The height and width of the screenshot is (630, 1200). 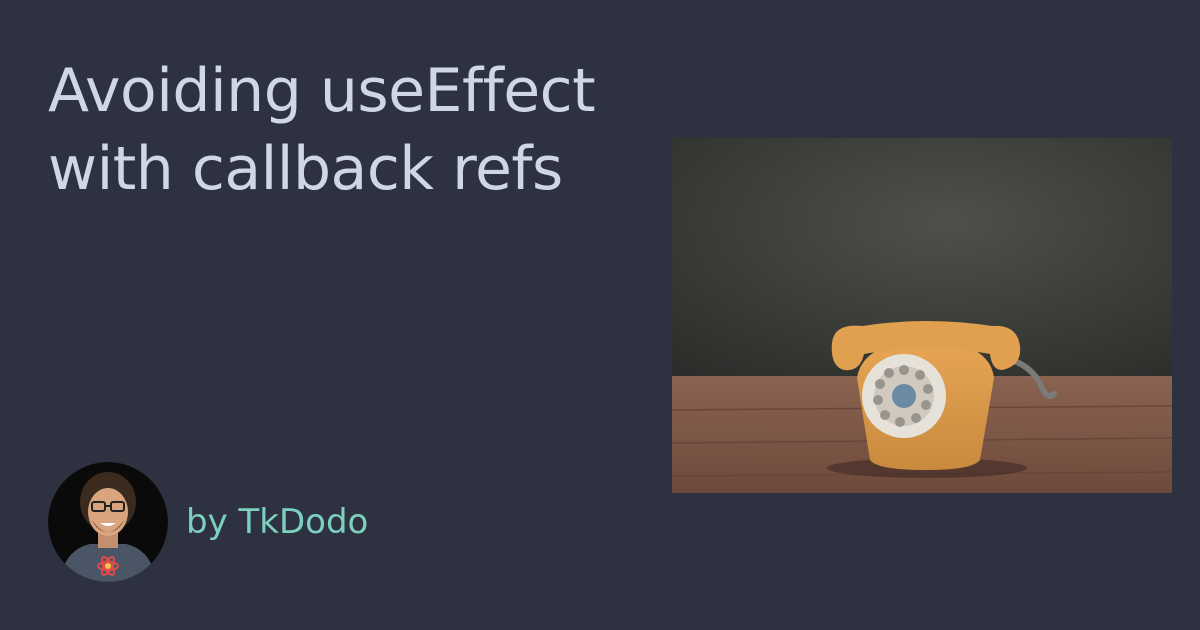 I want to click on post-title-line-2: with callback refs, so click(x=305, y=169).